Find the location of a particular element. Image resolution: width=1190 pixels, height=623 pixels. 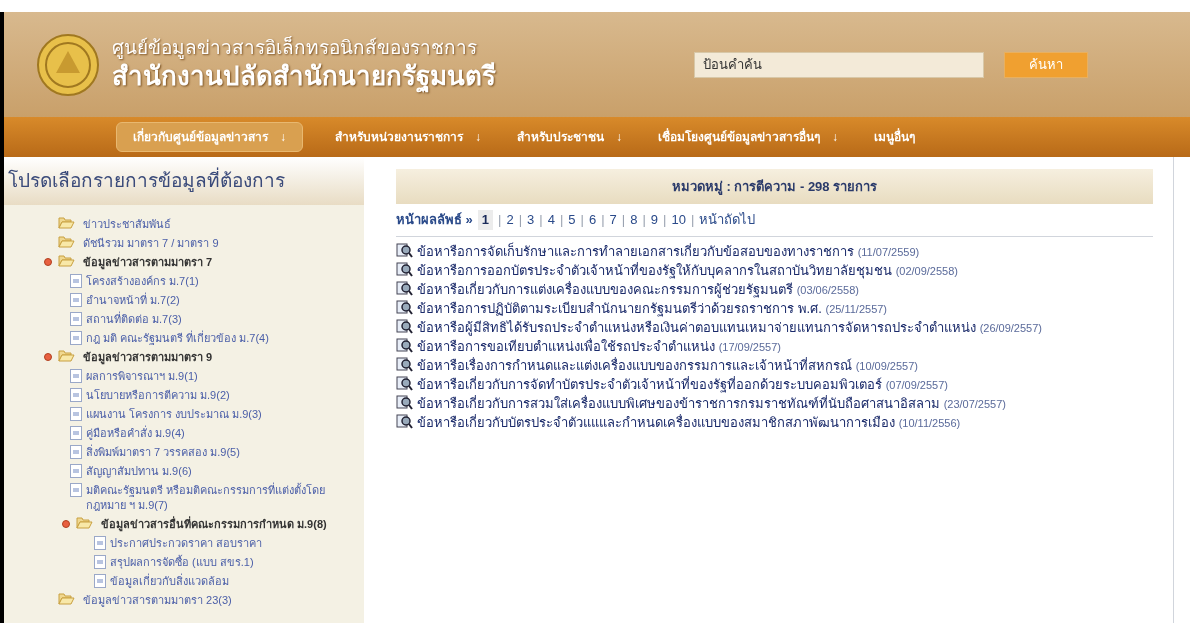

page-number-link: 7 is located at coordinates (613, 220).